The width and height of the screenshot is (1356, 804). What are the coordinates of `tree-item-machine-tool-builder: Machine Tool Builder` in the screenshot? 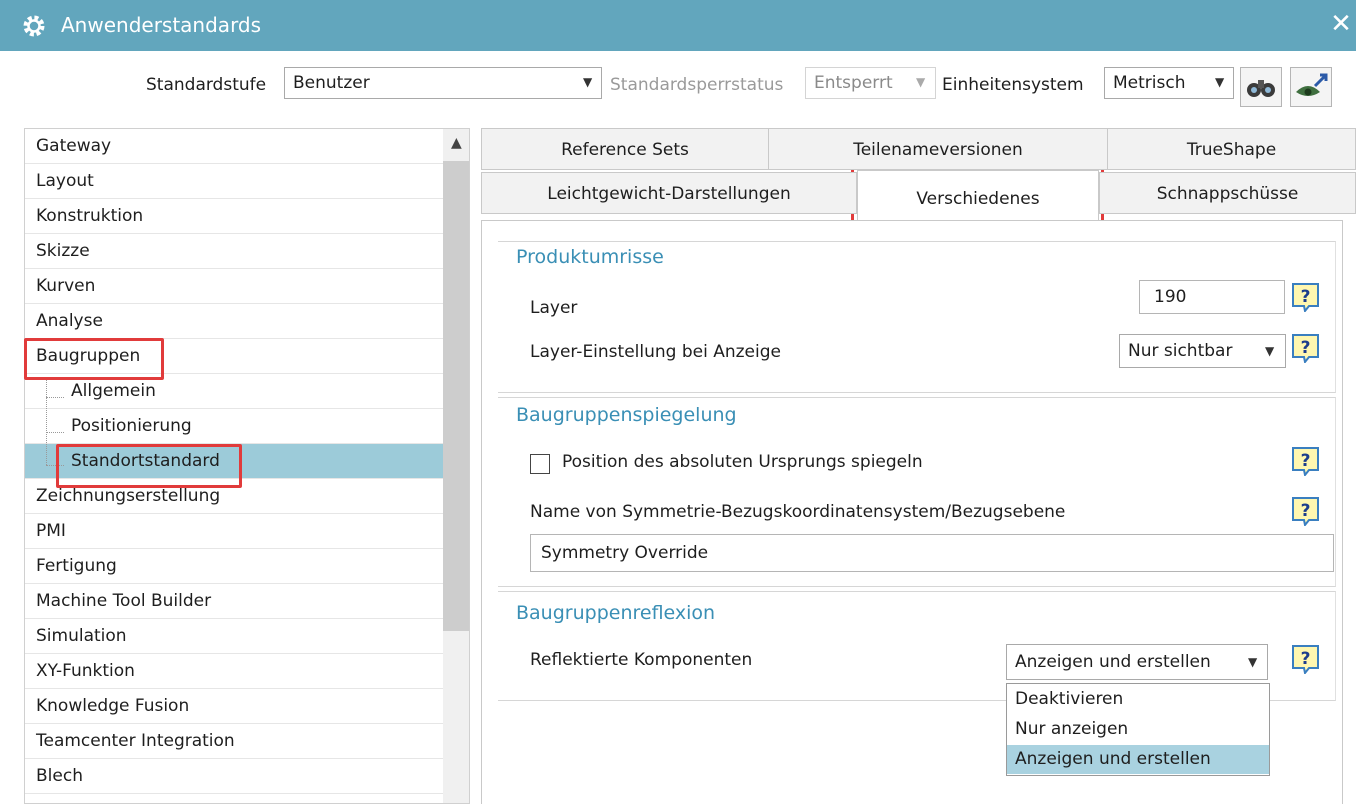 It's located at (234, 601).